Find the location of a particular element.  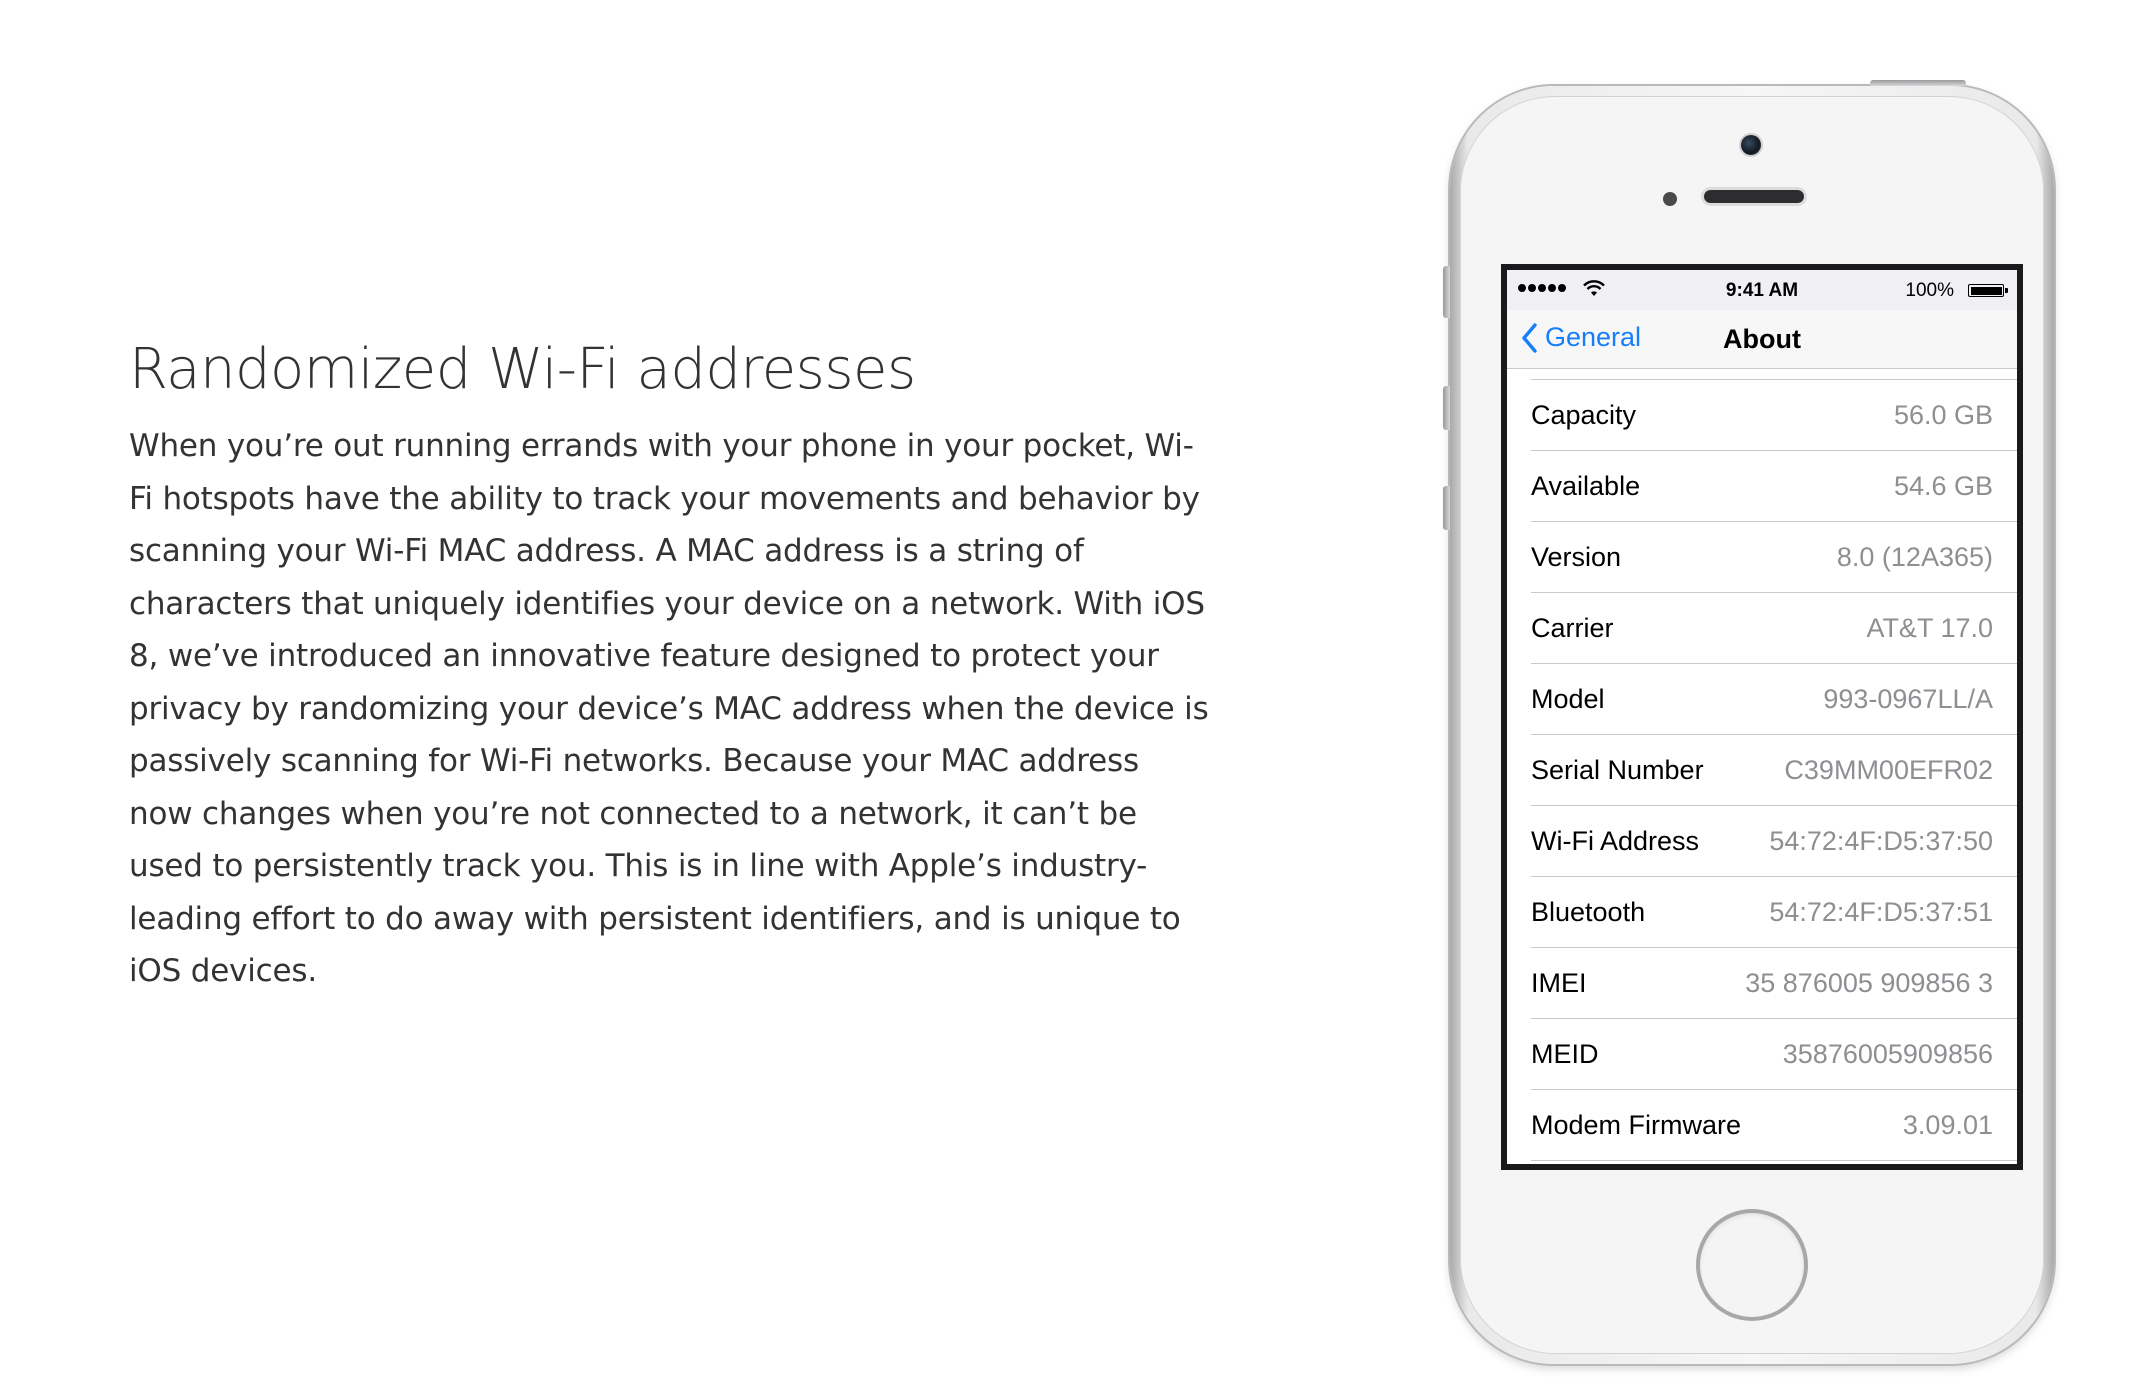

list-item: Carrier AT&T 17.0 is located at coordinates (1762, 628).